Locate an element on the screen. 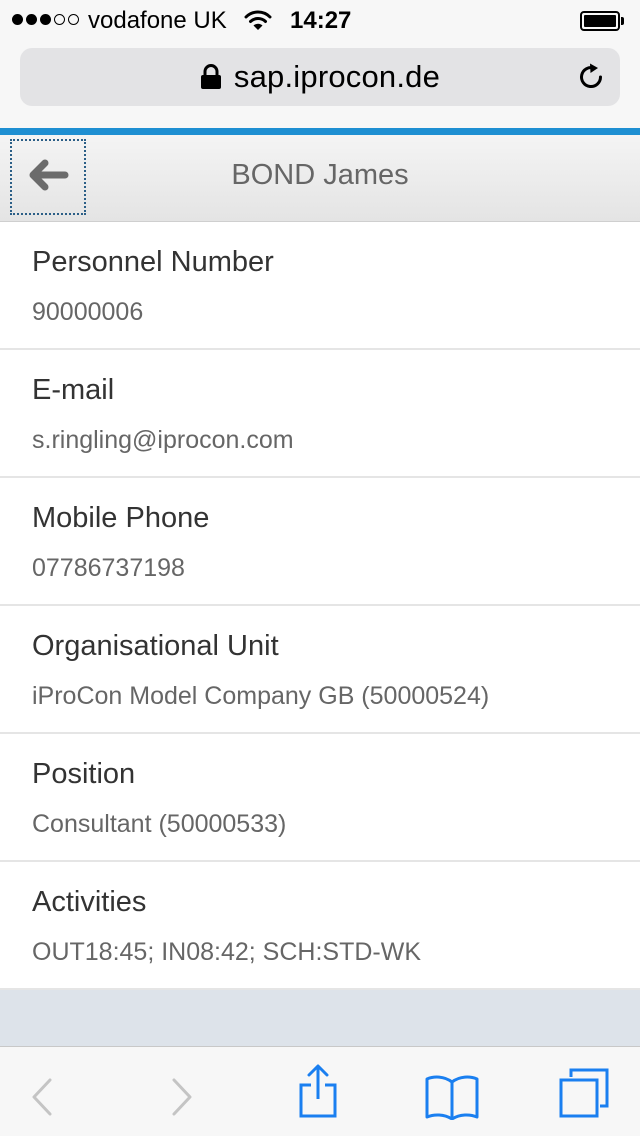  status-time: 14:27 is located at coordinates (321, 20).